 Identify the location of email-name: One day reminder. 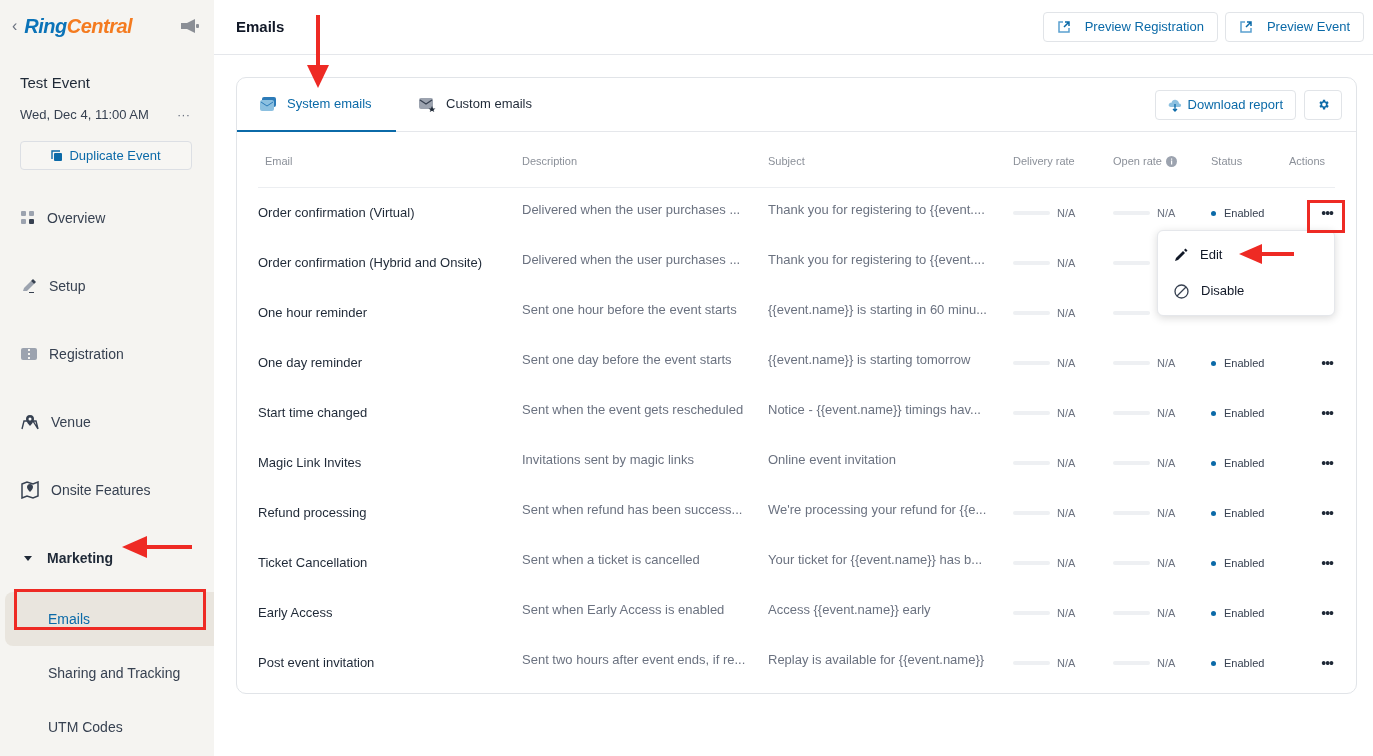
(311, 363).